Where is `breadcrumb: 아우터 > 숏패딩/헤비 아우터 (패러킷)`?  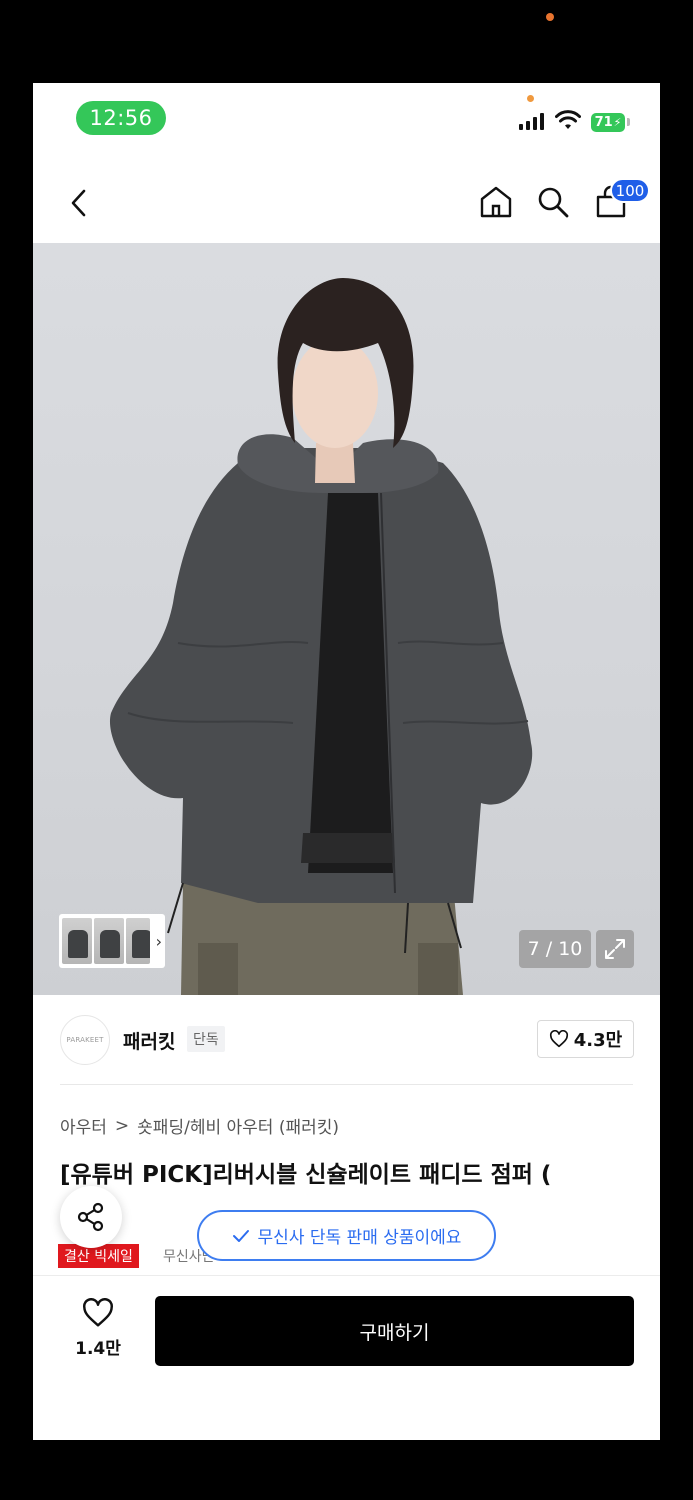 breadcrumb: 아우터 > 숏패딩/헤비 아우터 (패러킷) is located at coordinates (199, 1126).